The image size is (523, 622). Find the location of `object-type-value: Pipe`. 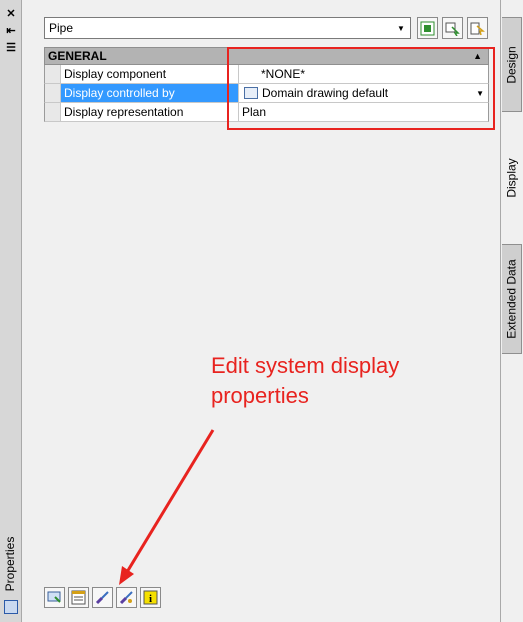

object-type-value: Pipe is located at coordinates (61, 28).